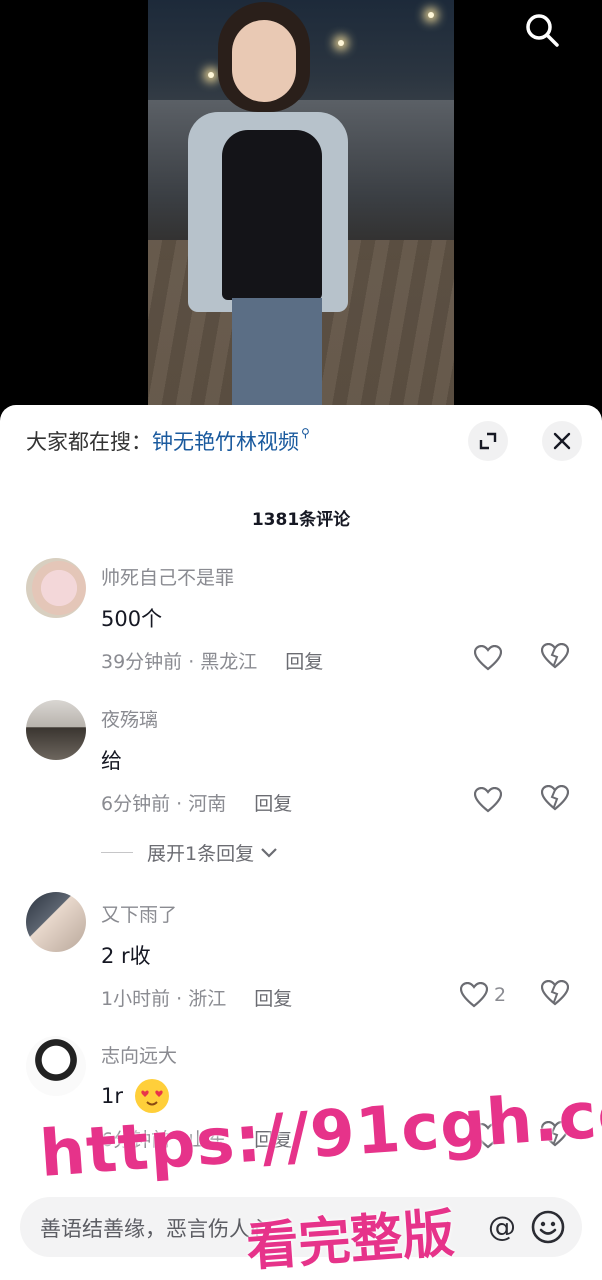 This screenshot has width=602, height=1280. What do you see at coordinates (132, 619) in the screenshot?
I see `comment-text: 500个` at bounding box center [132, 619].